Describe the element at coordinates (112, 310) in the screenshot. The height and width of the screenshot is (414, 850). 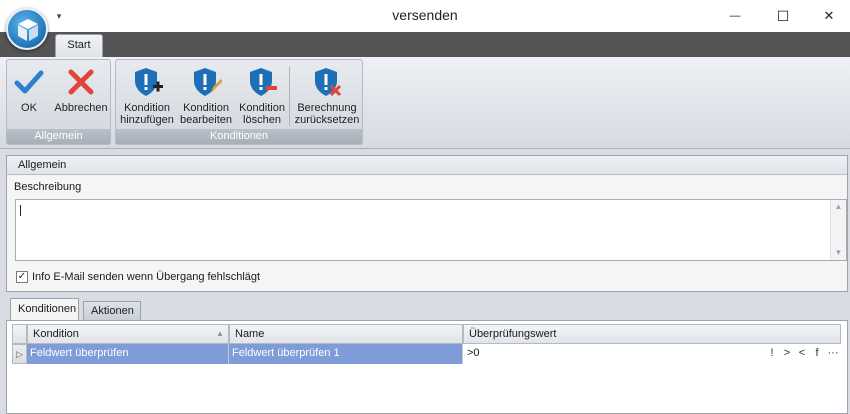
I see `tab-aktionen: Aktionen` at that location.